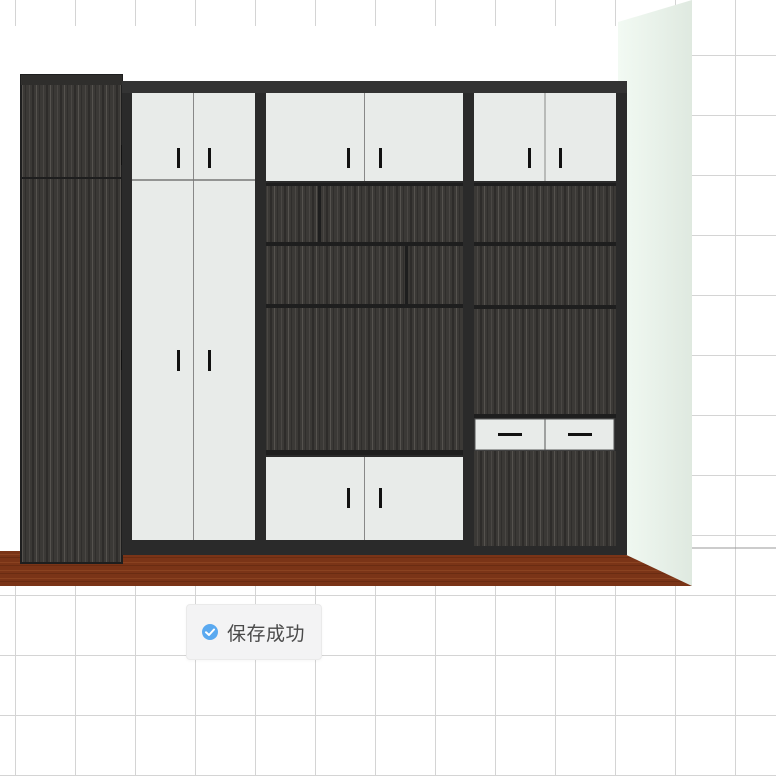  I want to click on tall-cabinet, so click(71, 319).